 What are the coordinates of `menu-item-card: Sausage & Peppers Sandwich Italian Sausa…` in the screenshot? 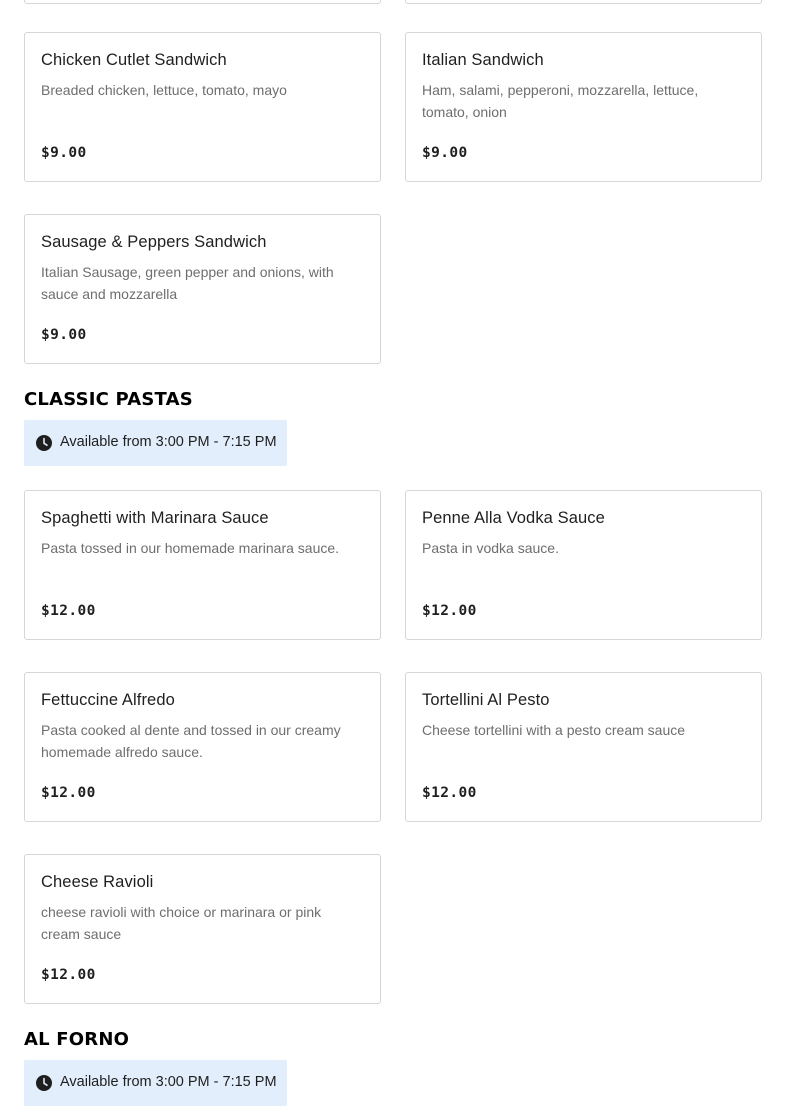 It's located at (202, 289).